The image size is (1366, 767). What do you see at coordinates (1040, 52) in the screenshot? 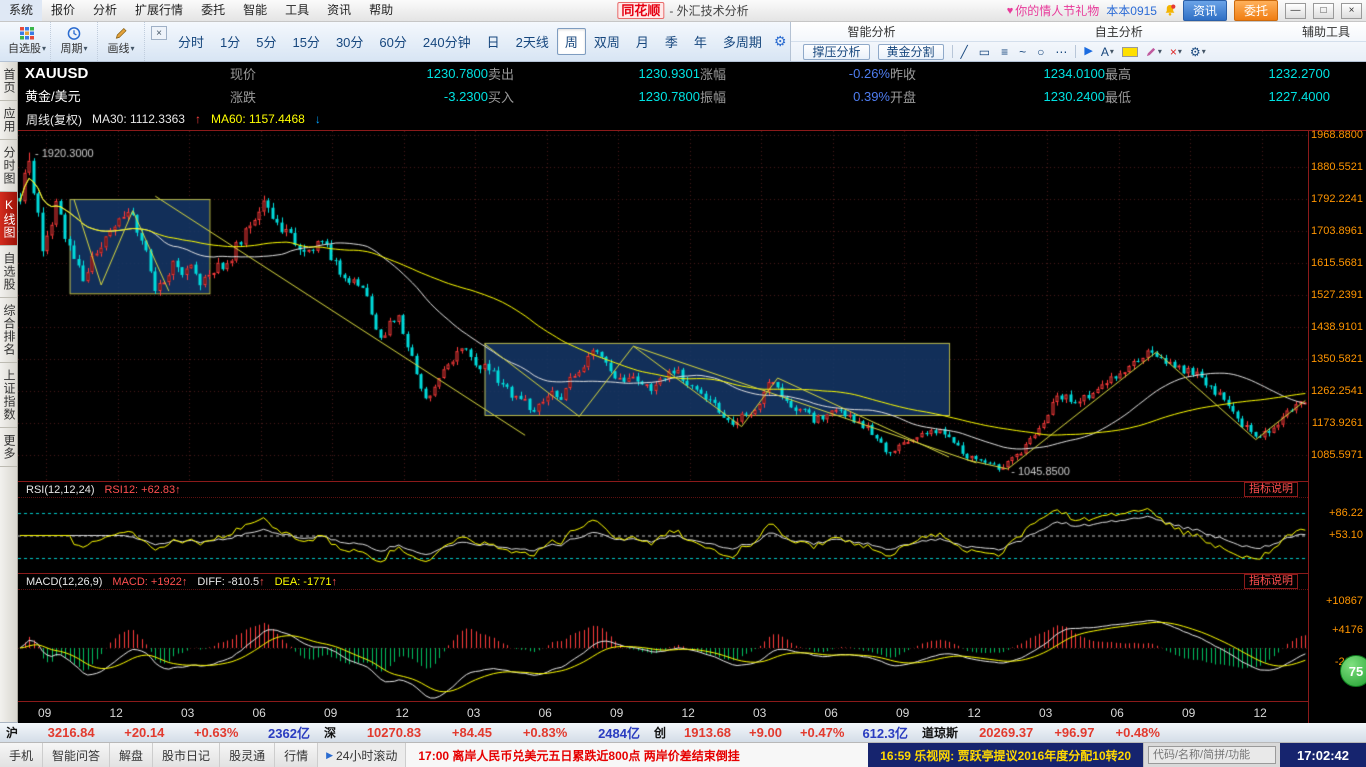
I see `draw-tool-icon: ○` at bounding box center [1040, 52].